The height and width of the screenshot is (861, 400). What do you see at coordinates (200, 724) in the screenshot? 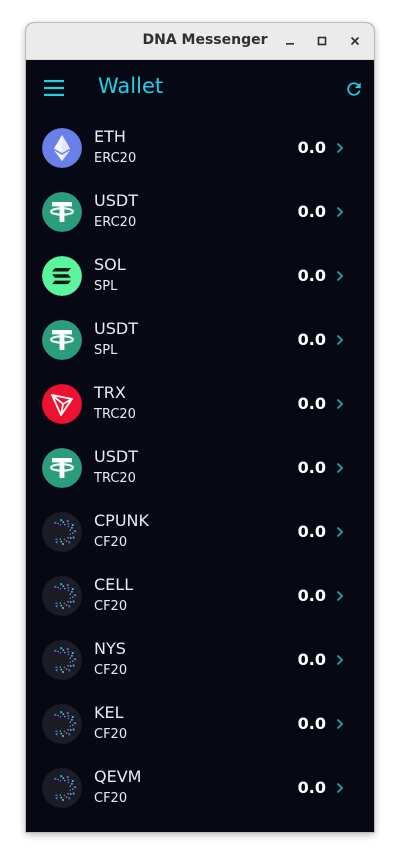
I see `token-row: KEL CF20 0.0` at bounding box center [200, 724].